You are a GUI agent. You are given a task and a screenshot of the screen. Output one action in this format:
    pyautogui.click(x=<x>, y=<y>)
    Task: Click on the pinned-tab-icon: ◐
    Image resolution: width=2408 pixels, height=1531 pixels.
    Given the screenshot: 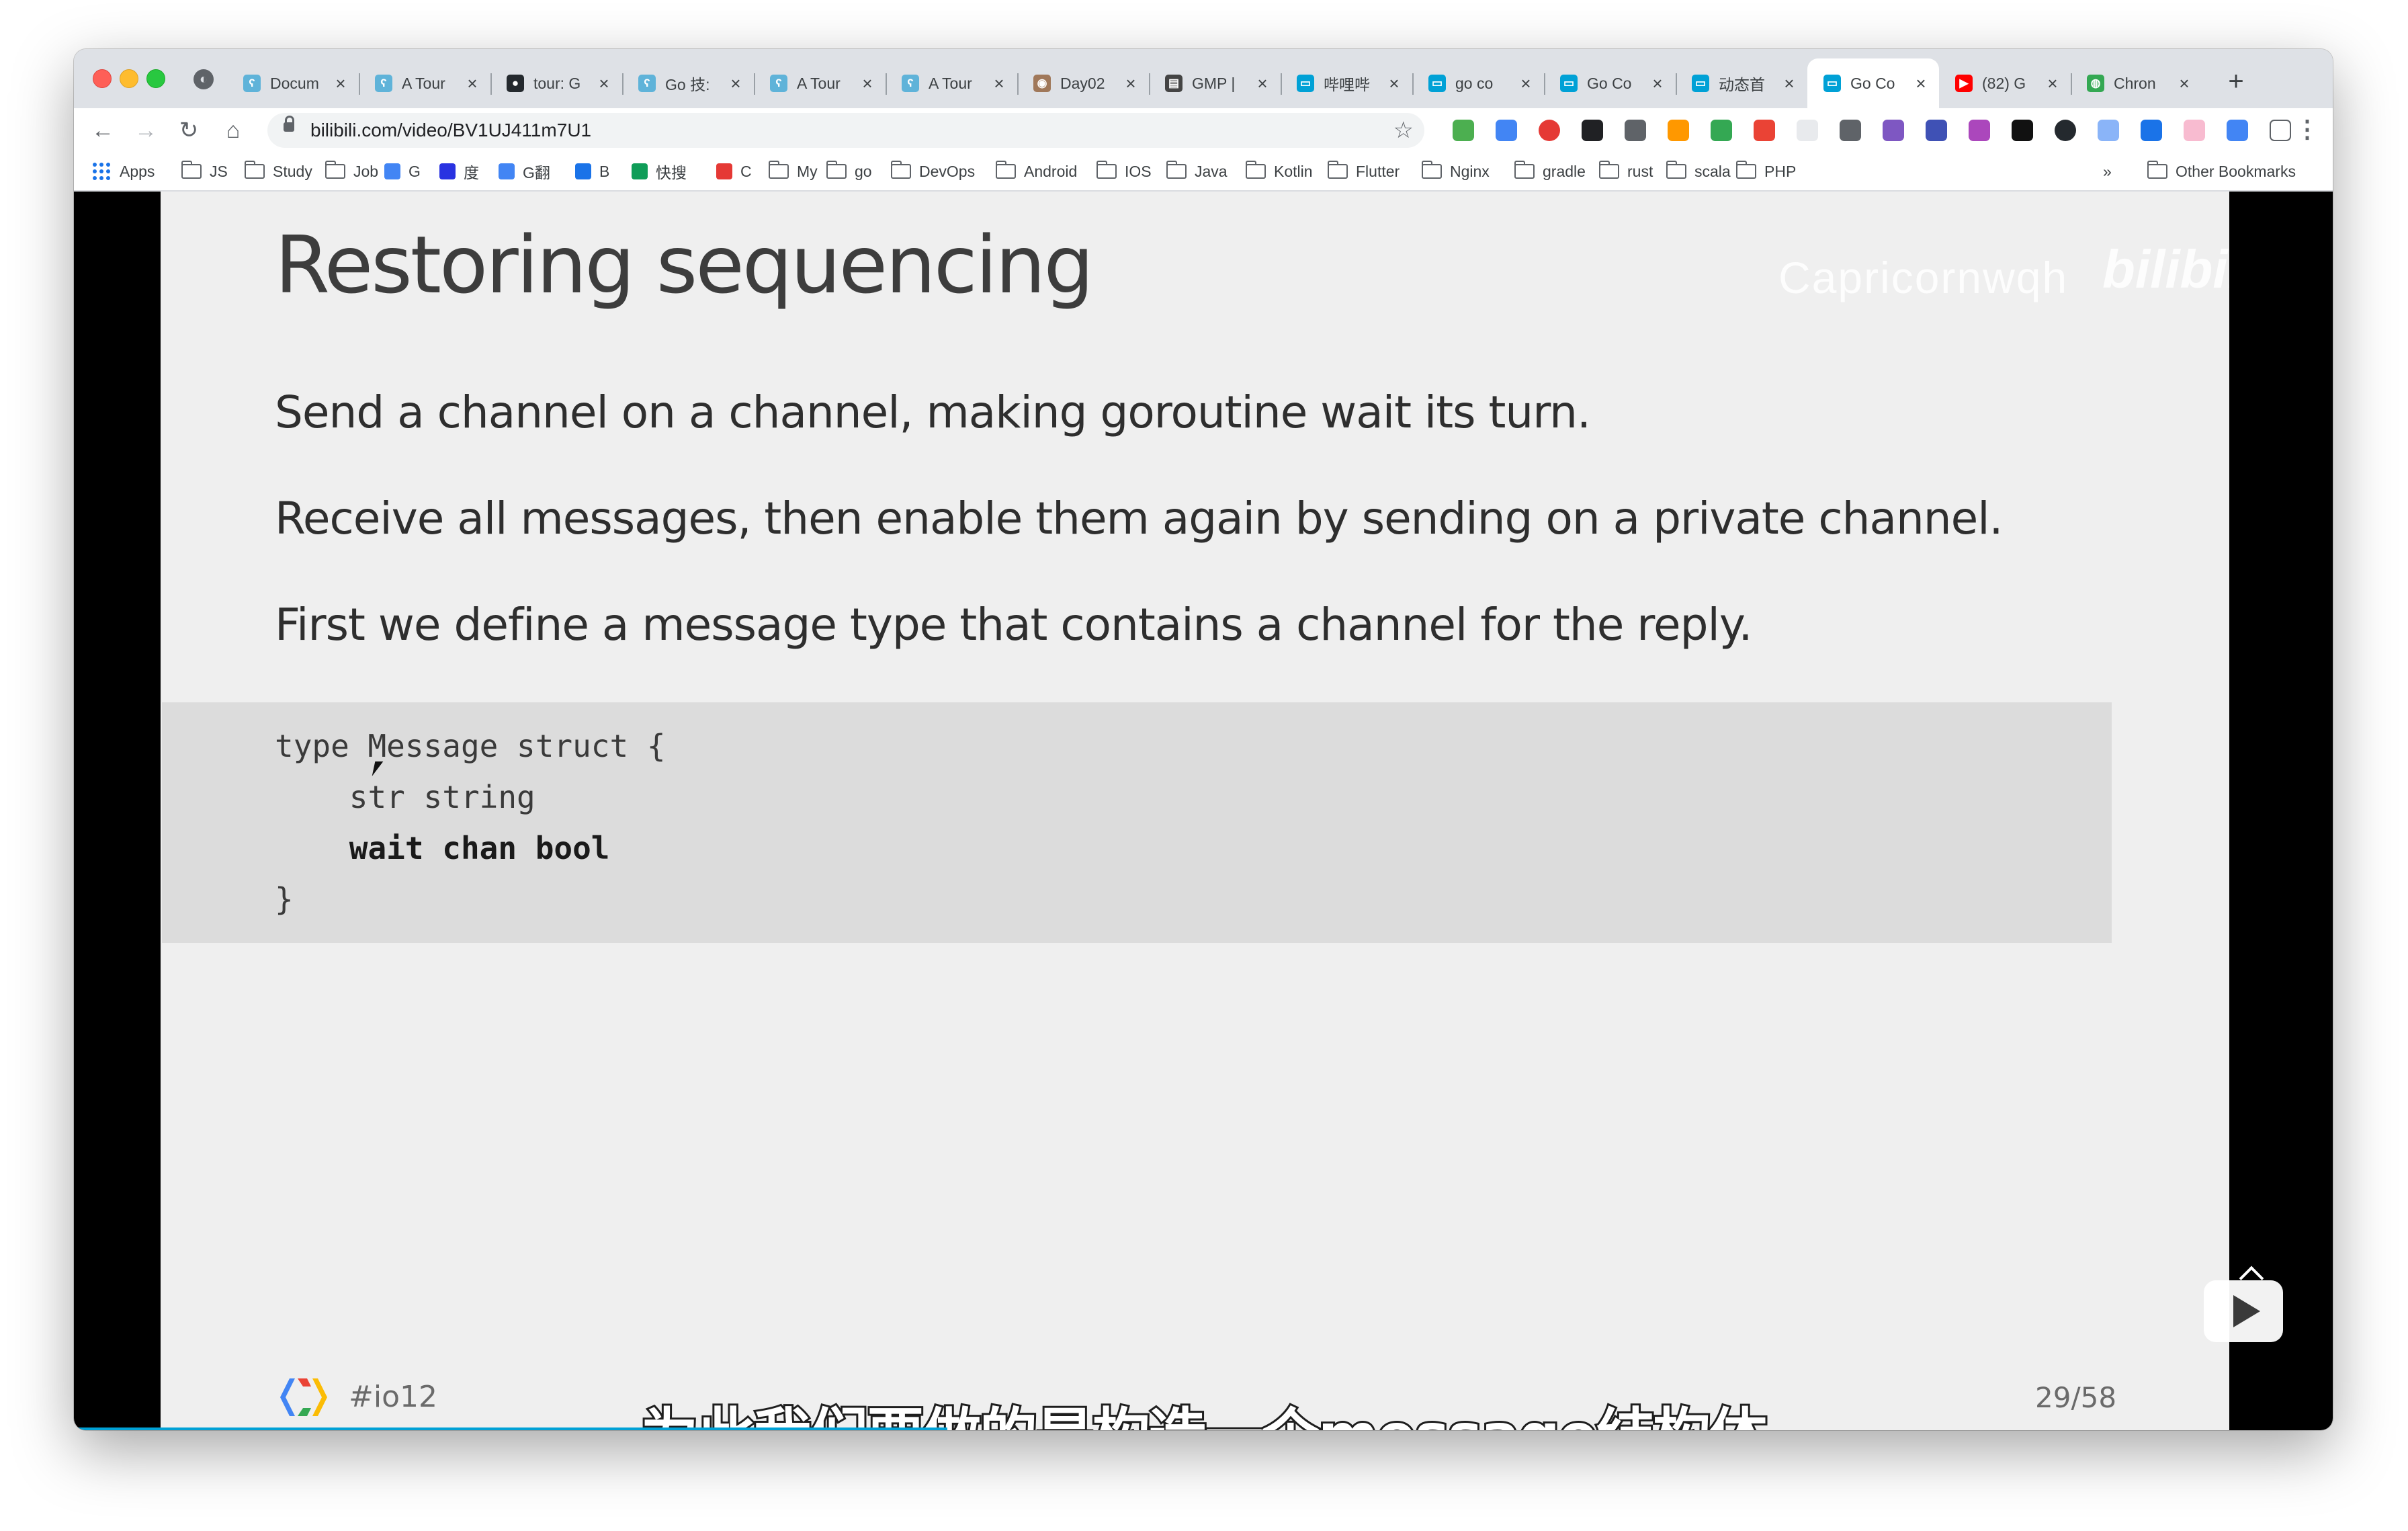 What is the action you would take?
    pyautogui.click(x=204, y=79)
    